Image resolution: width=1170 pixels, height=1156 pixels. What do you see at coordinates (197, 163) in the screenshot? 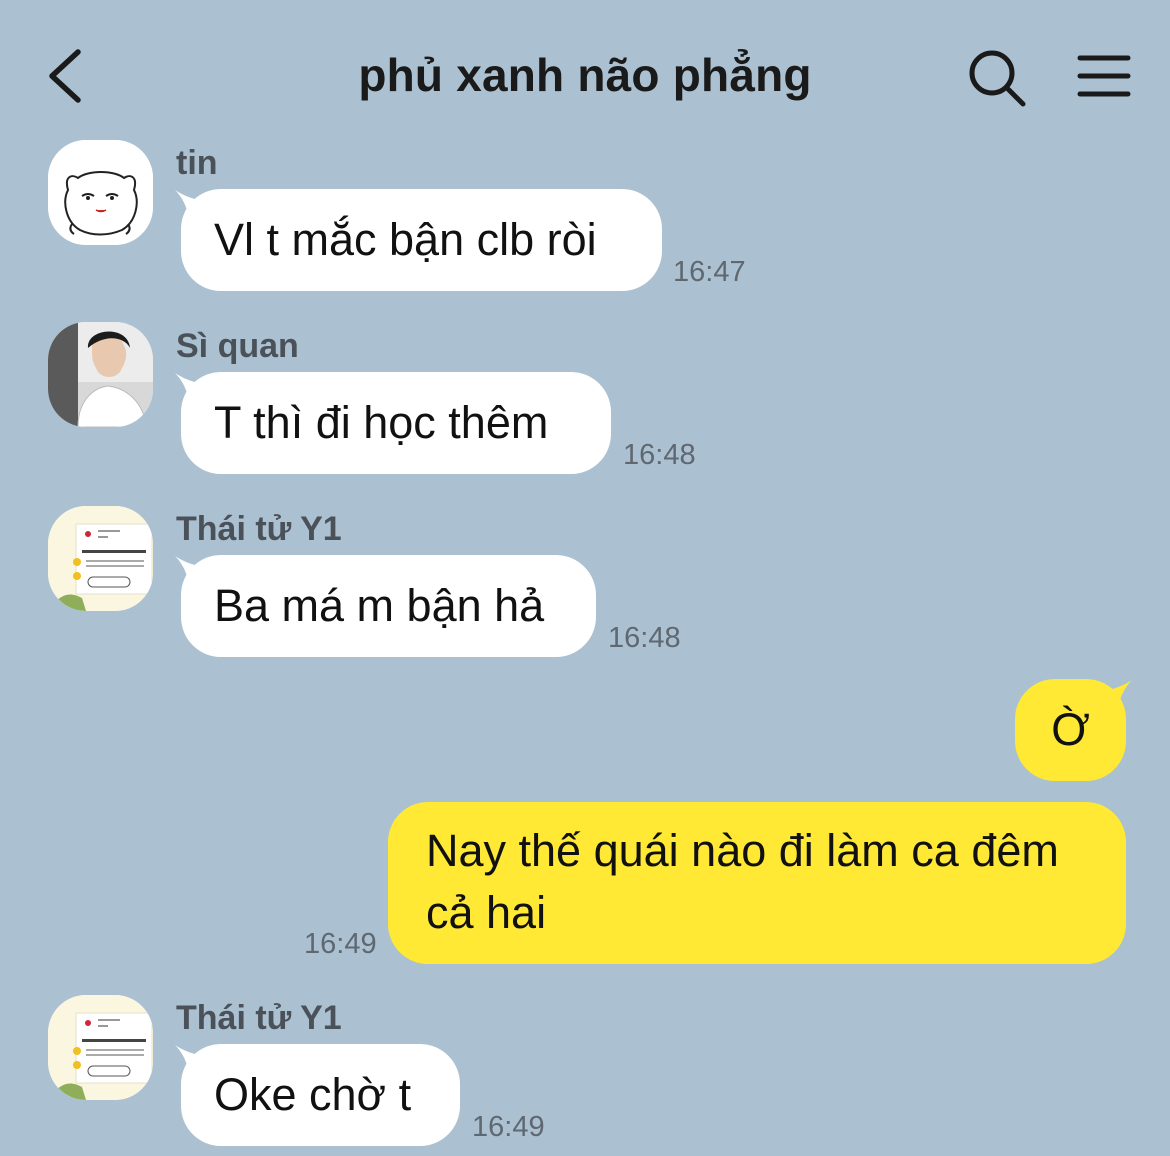
I see `sender-name: tin` at bounding box center [197, 163].